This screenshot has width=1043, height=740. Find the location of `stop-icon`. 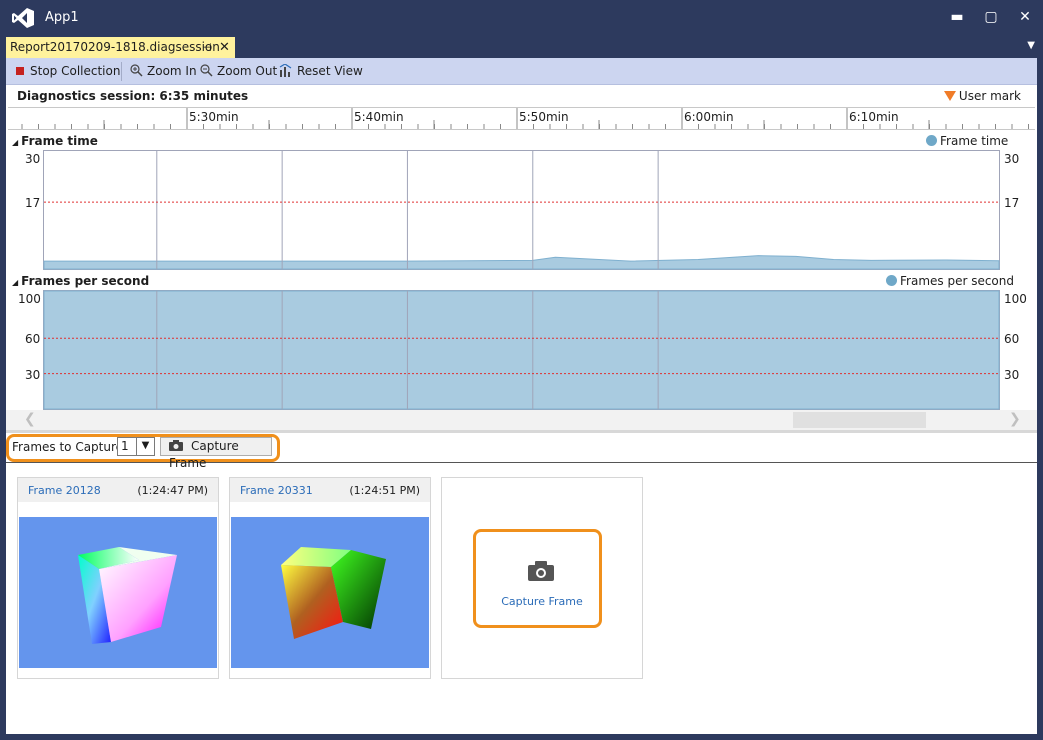

stop-icon is located at coordinates (20, 71).